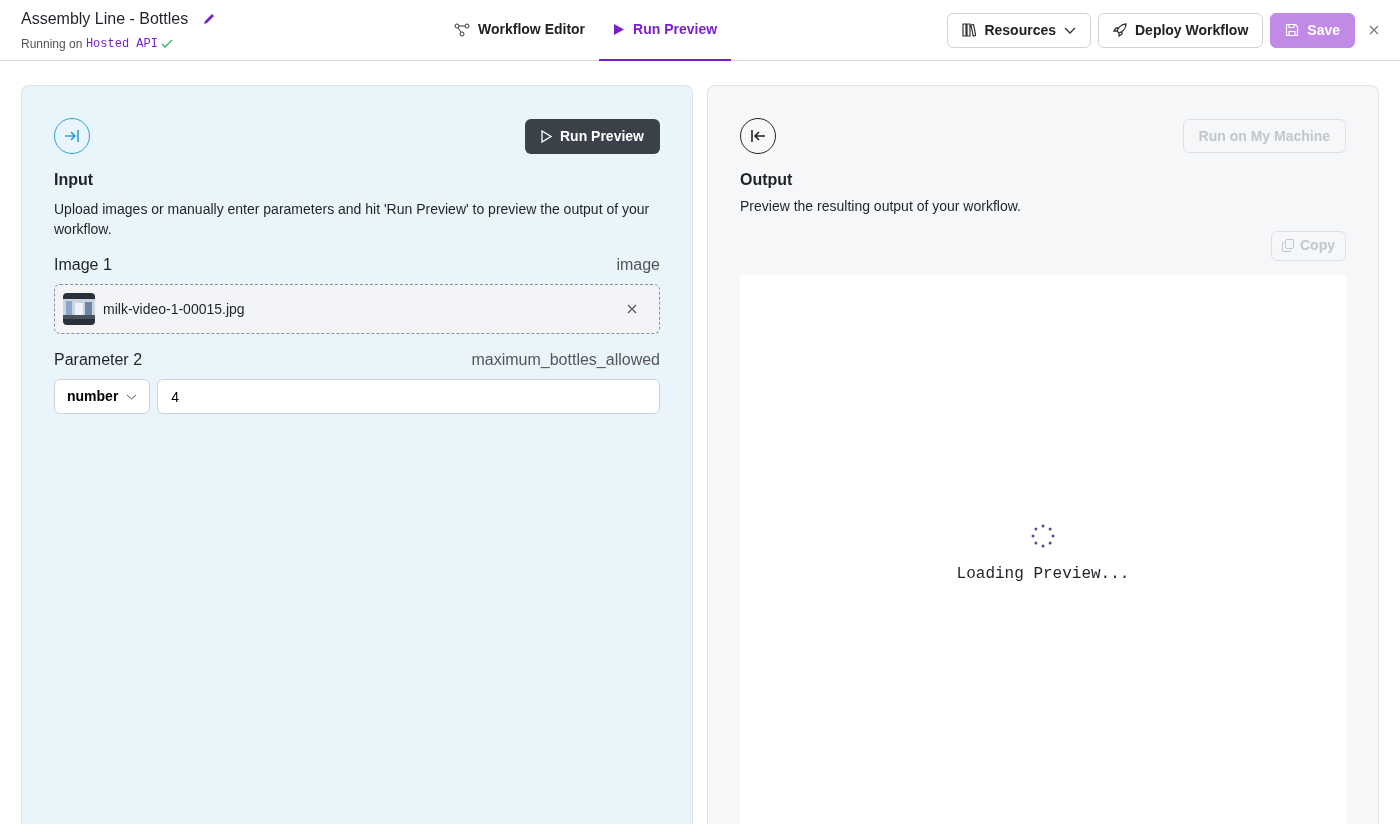 The height and width of the screenshot is (824, 1400). I want to click on spinner-icon, so click(1043, 535).